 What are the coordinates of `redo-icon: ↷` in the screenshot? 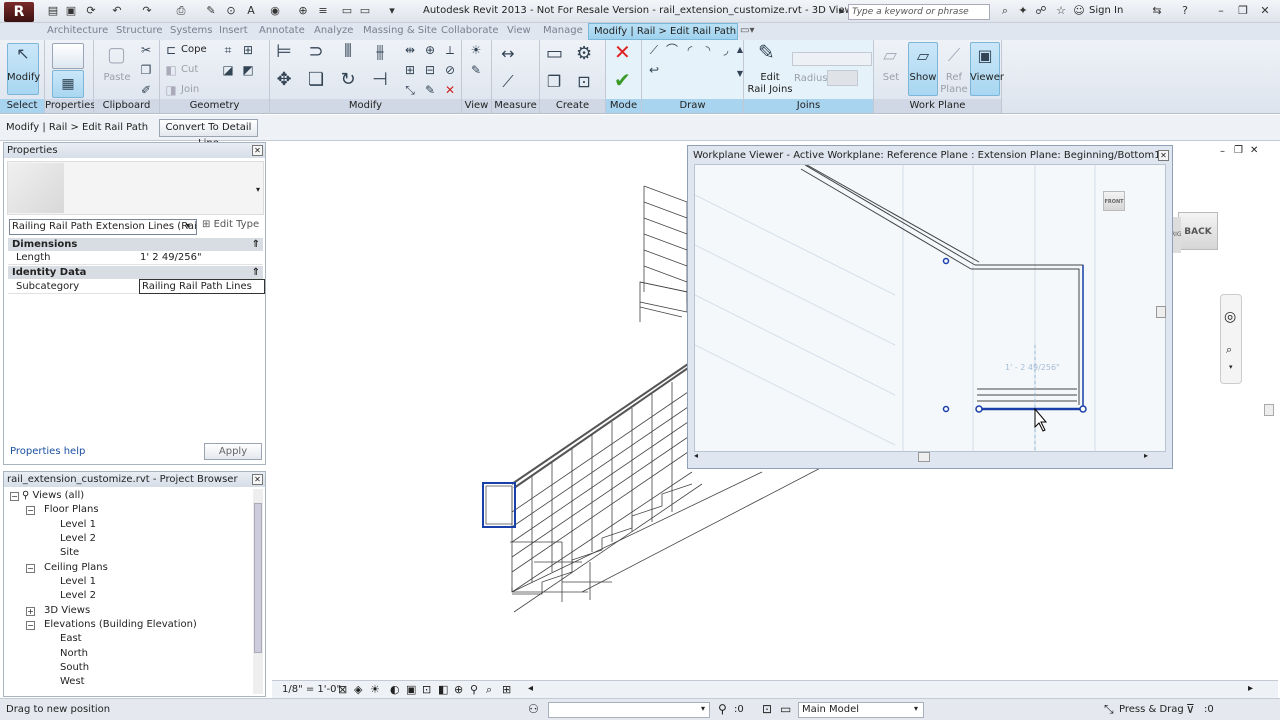 It's located at (147, 11).